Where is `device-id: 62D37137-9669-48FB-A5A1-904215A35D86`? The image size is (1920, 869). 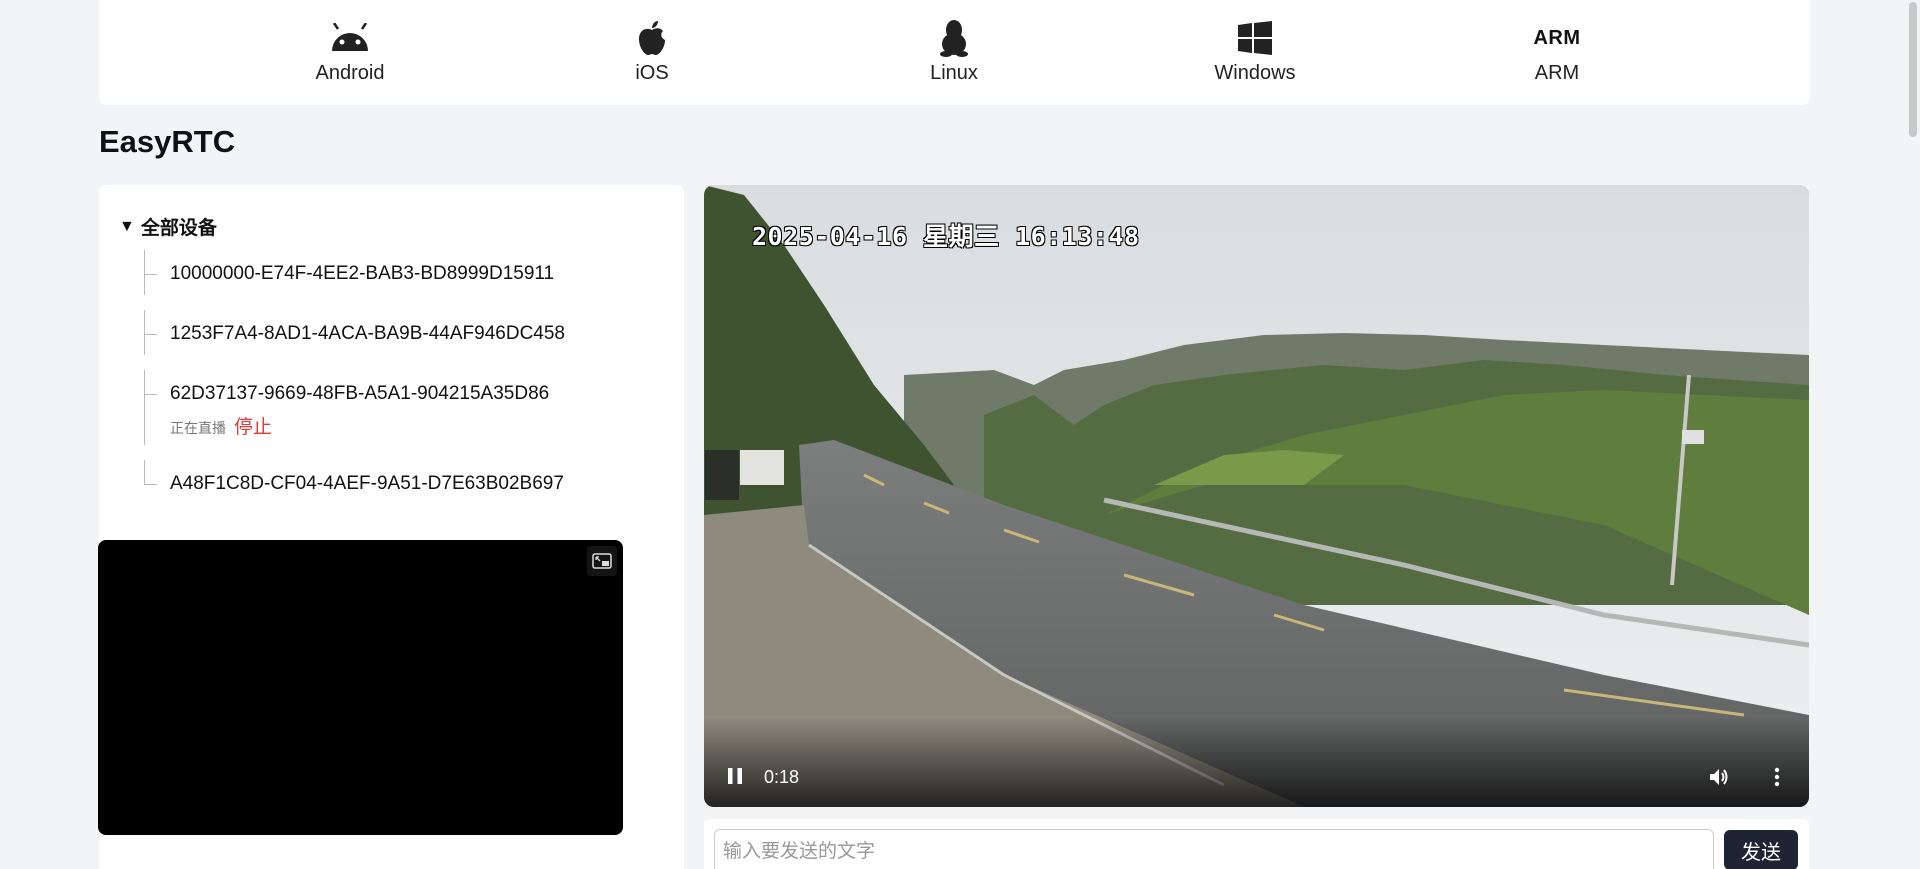 device-id: 62D37137-9669-48FB-A5A1-904215A35D86 is located at coordinates (360, 393).